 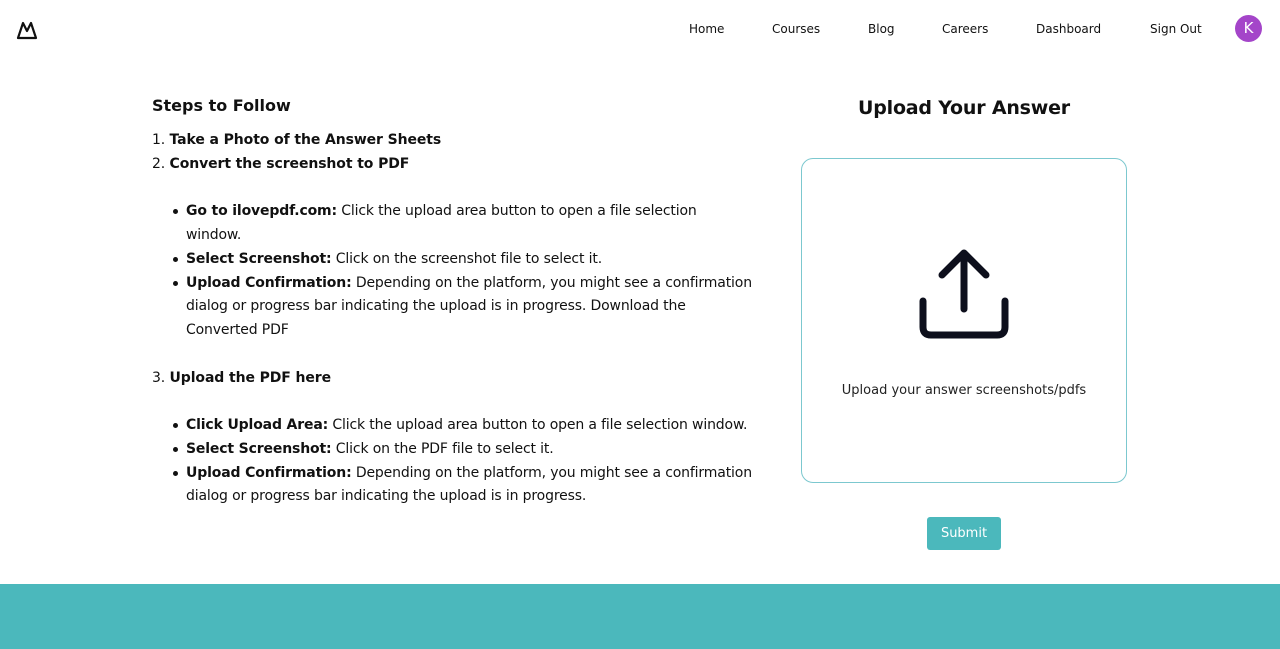 I want to click on step-text: Upload the PDF here, so click(x=250, y=377).